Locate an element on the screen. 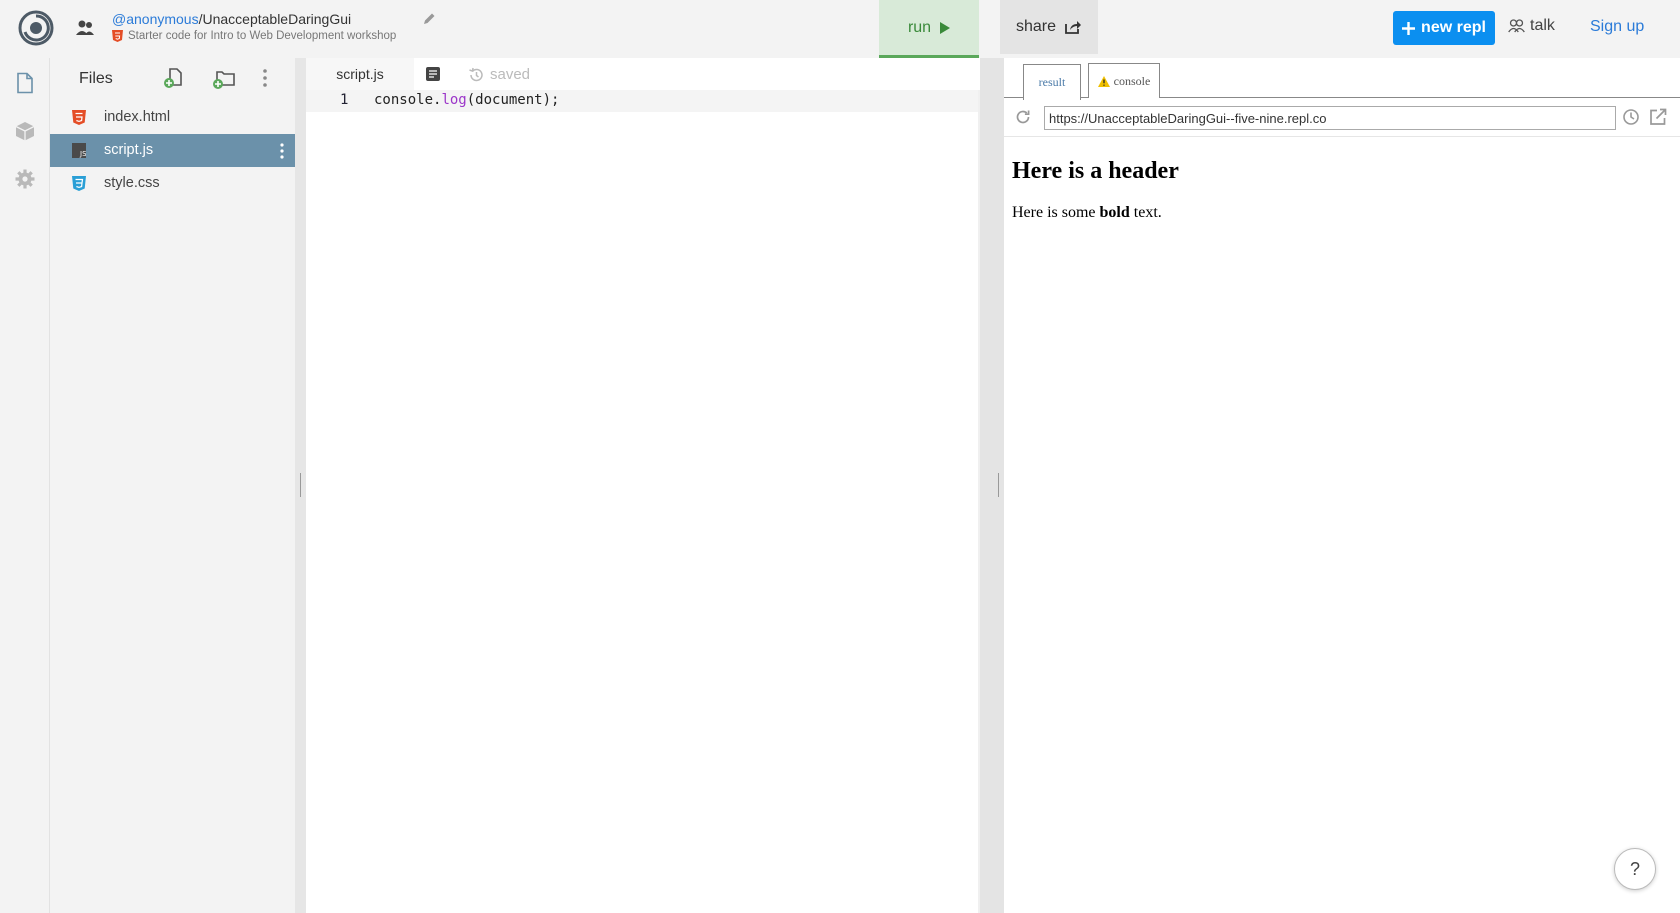 The image size is (1680, 913). clock-icon is located at coordinates (1631, 117).